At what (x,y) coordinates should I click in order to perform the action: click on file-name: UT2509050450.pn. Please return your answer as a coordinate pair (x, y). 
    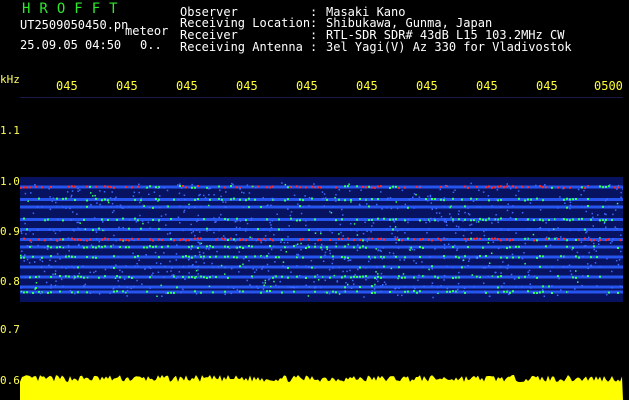
    Looking at the image, I should click on (74, 25).